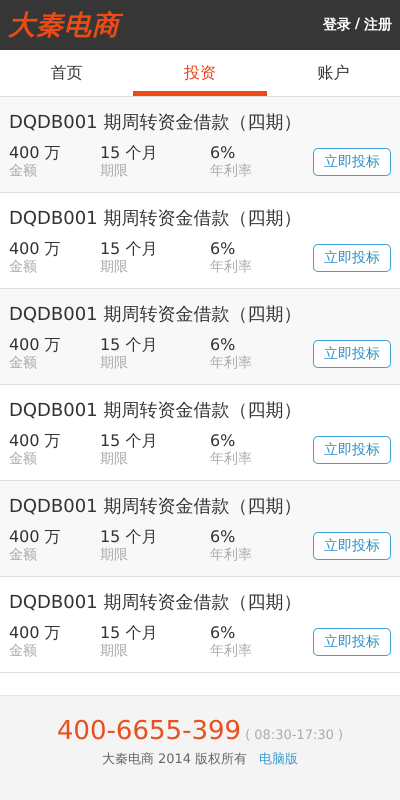 This screenshot has height=800, width=400. Describe the element at coordinates (278, 759) in the screenshot. I see `desktop-version-link: 电脑版` at that location.